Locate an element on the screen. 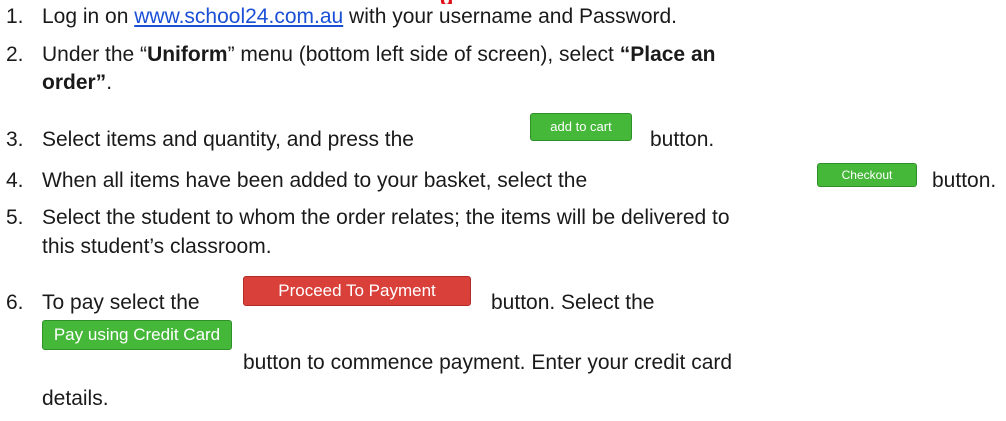 The width and height of the screenshot is (1006, 421). school24-link: www.school24.com.au is located at coordinates (238, 16).